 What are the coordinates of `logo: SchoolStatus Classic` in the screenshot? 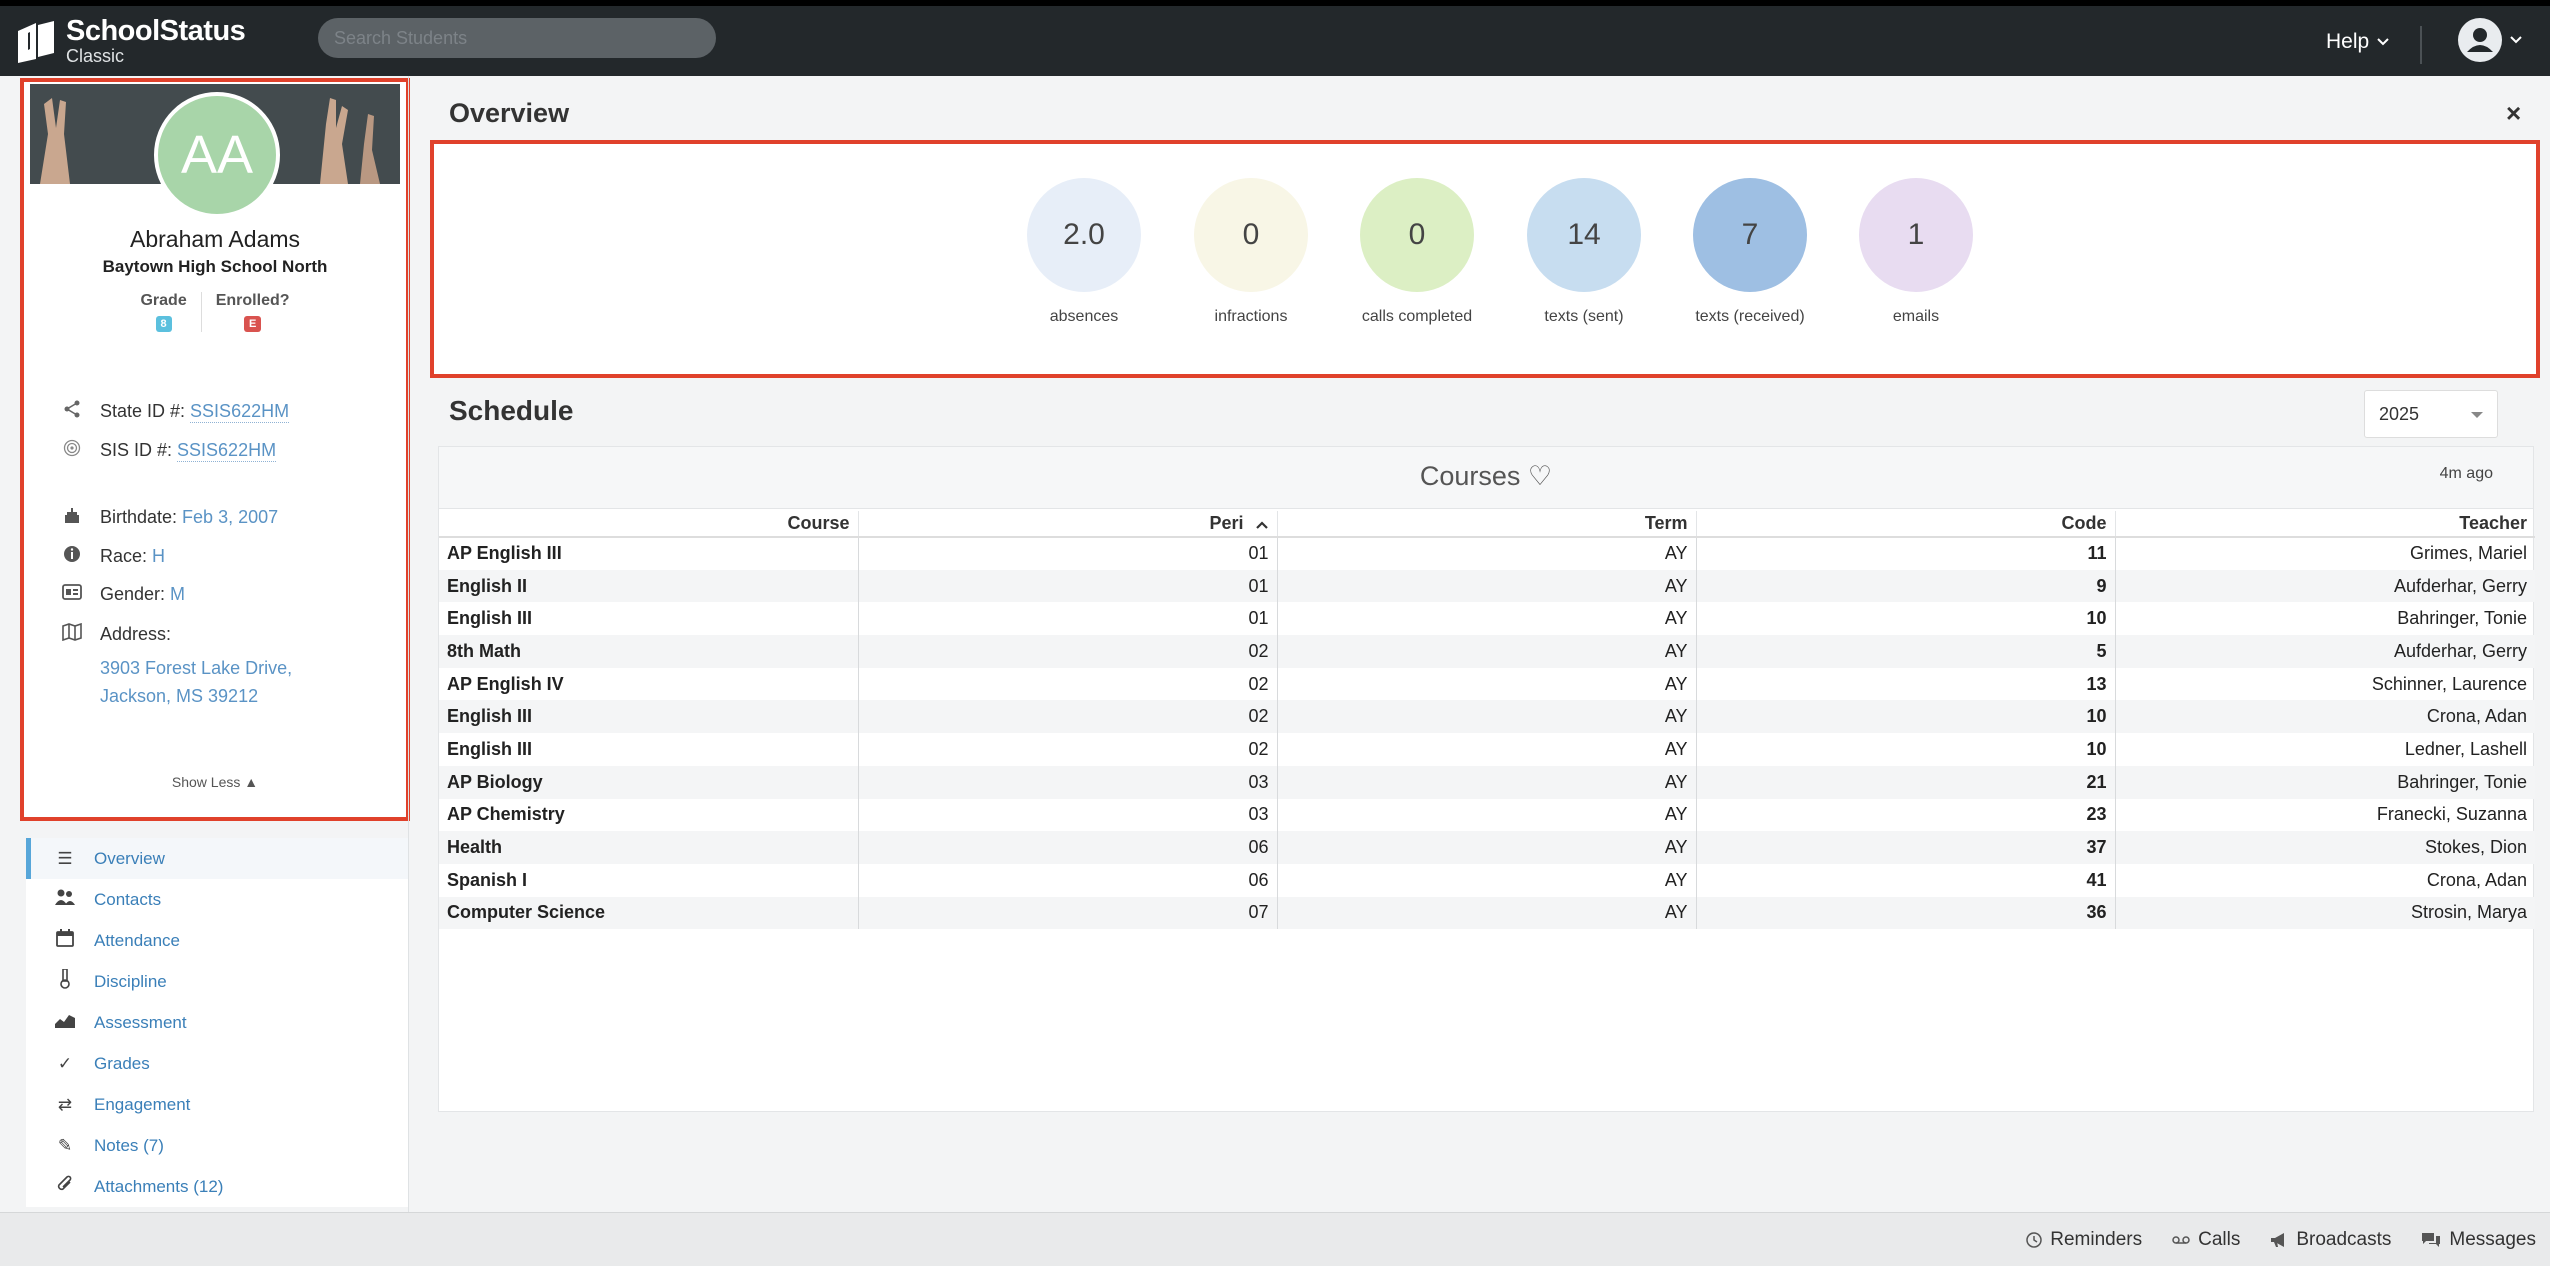 It's located at (131, 41).